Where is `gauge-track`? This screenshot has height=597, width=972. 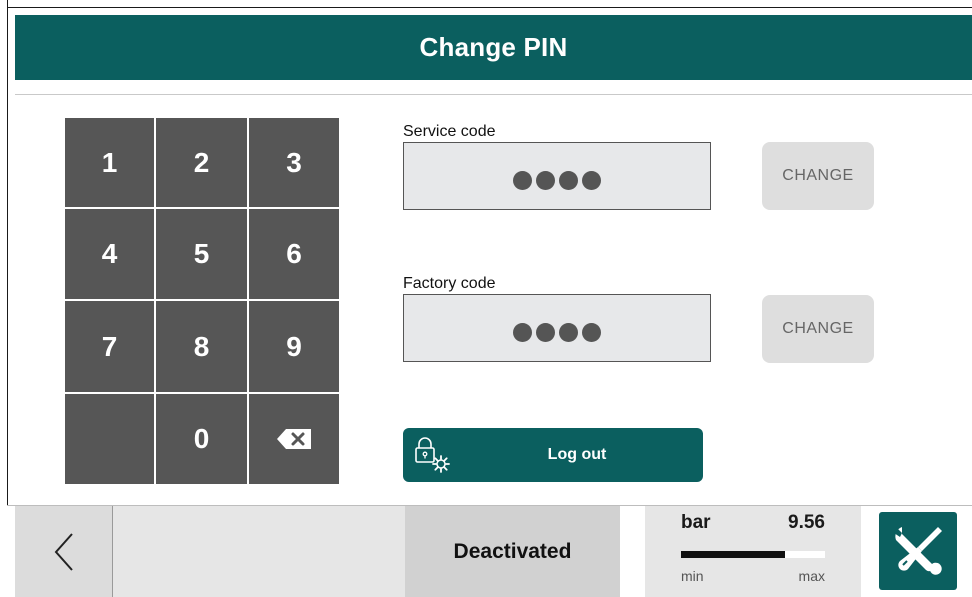 gauge-track is located at coordinates (753, 554).